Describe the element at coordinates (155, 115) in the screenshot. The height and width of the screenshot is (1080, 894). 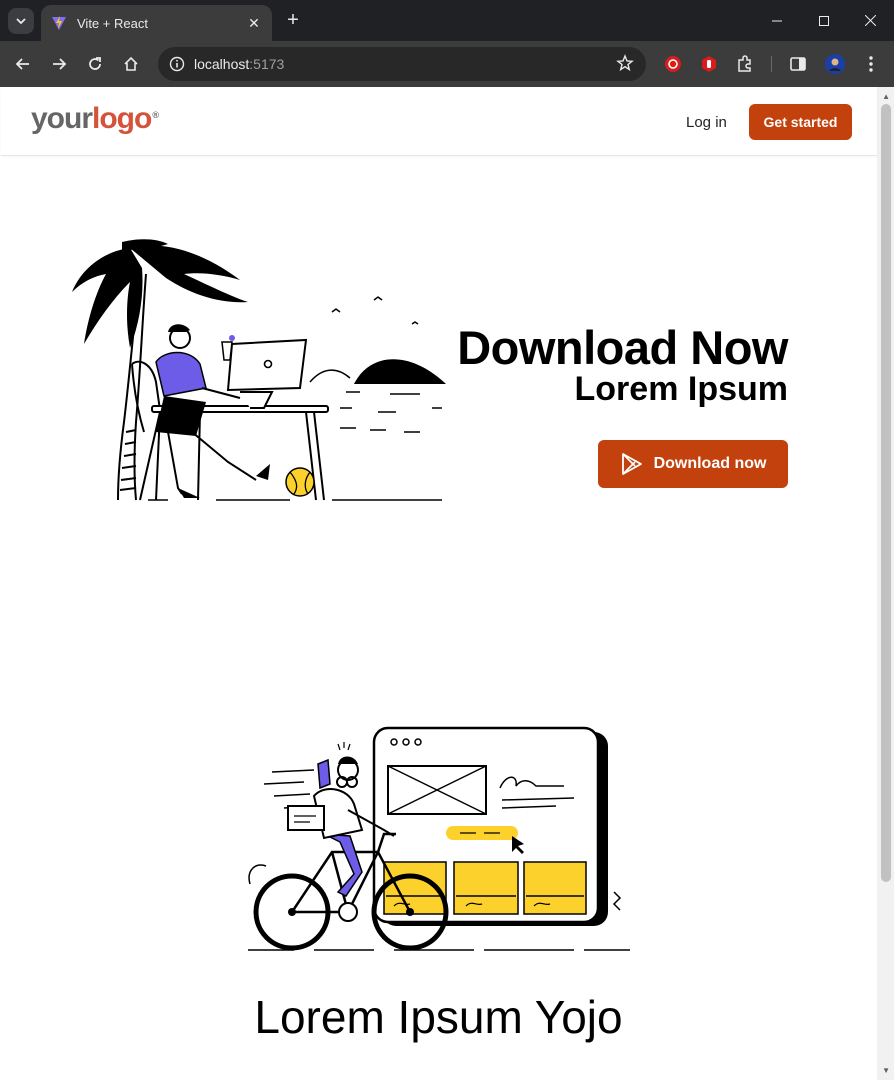
I see `logo-registered-mark: ®` at that location.